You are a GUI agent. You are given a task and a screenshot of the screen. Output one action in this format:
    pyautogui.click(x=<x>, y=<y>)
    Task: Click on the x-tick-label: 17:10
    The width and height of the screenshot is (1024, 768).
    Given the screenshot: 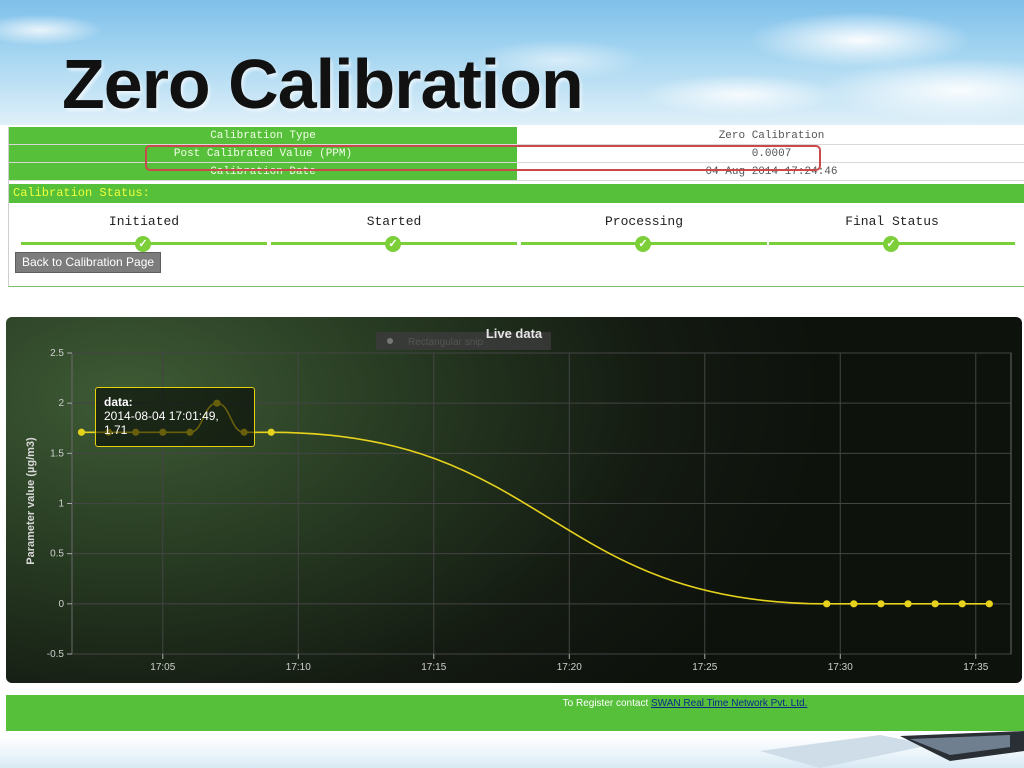 What is the action you would take?
    pyautogui.click(x=298, y=667)
    